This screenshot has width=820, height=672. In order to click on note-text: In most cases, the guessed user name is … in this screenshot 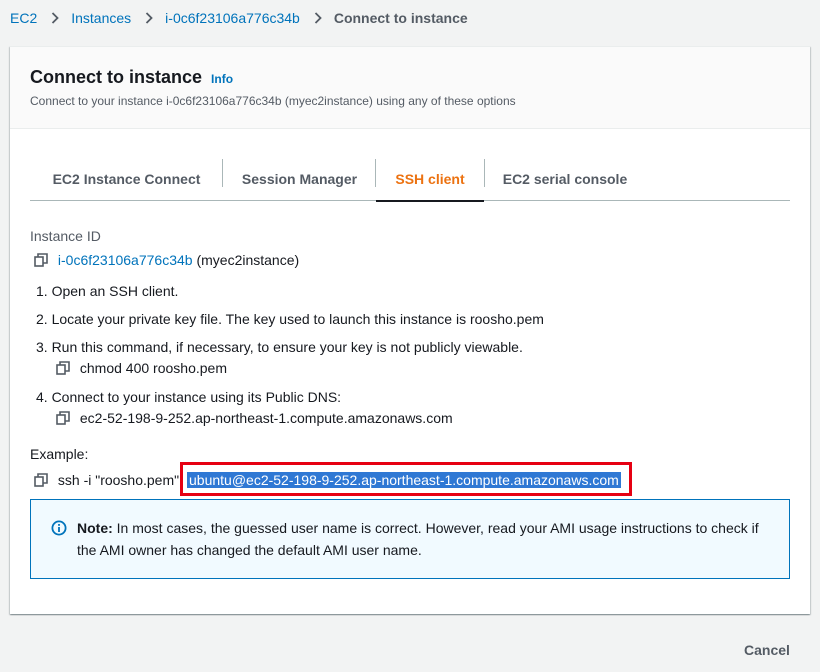, I will do `click(418, 539)`.